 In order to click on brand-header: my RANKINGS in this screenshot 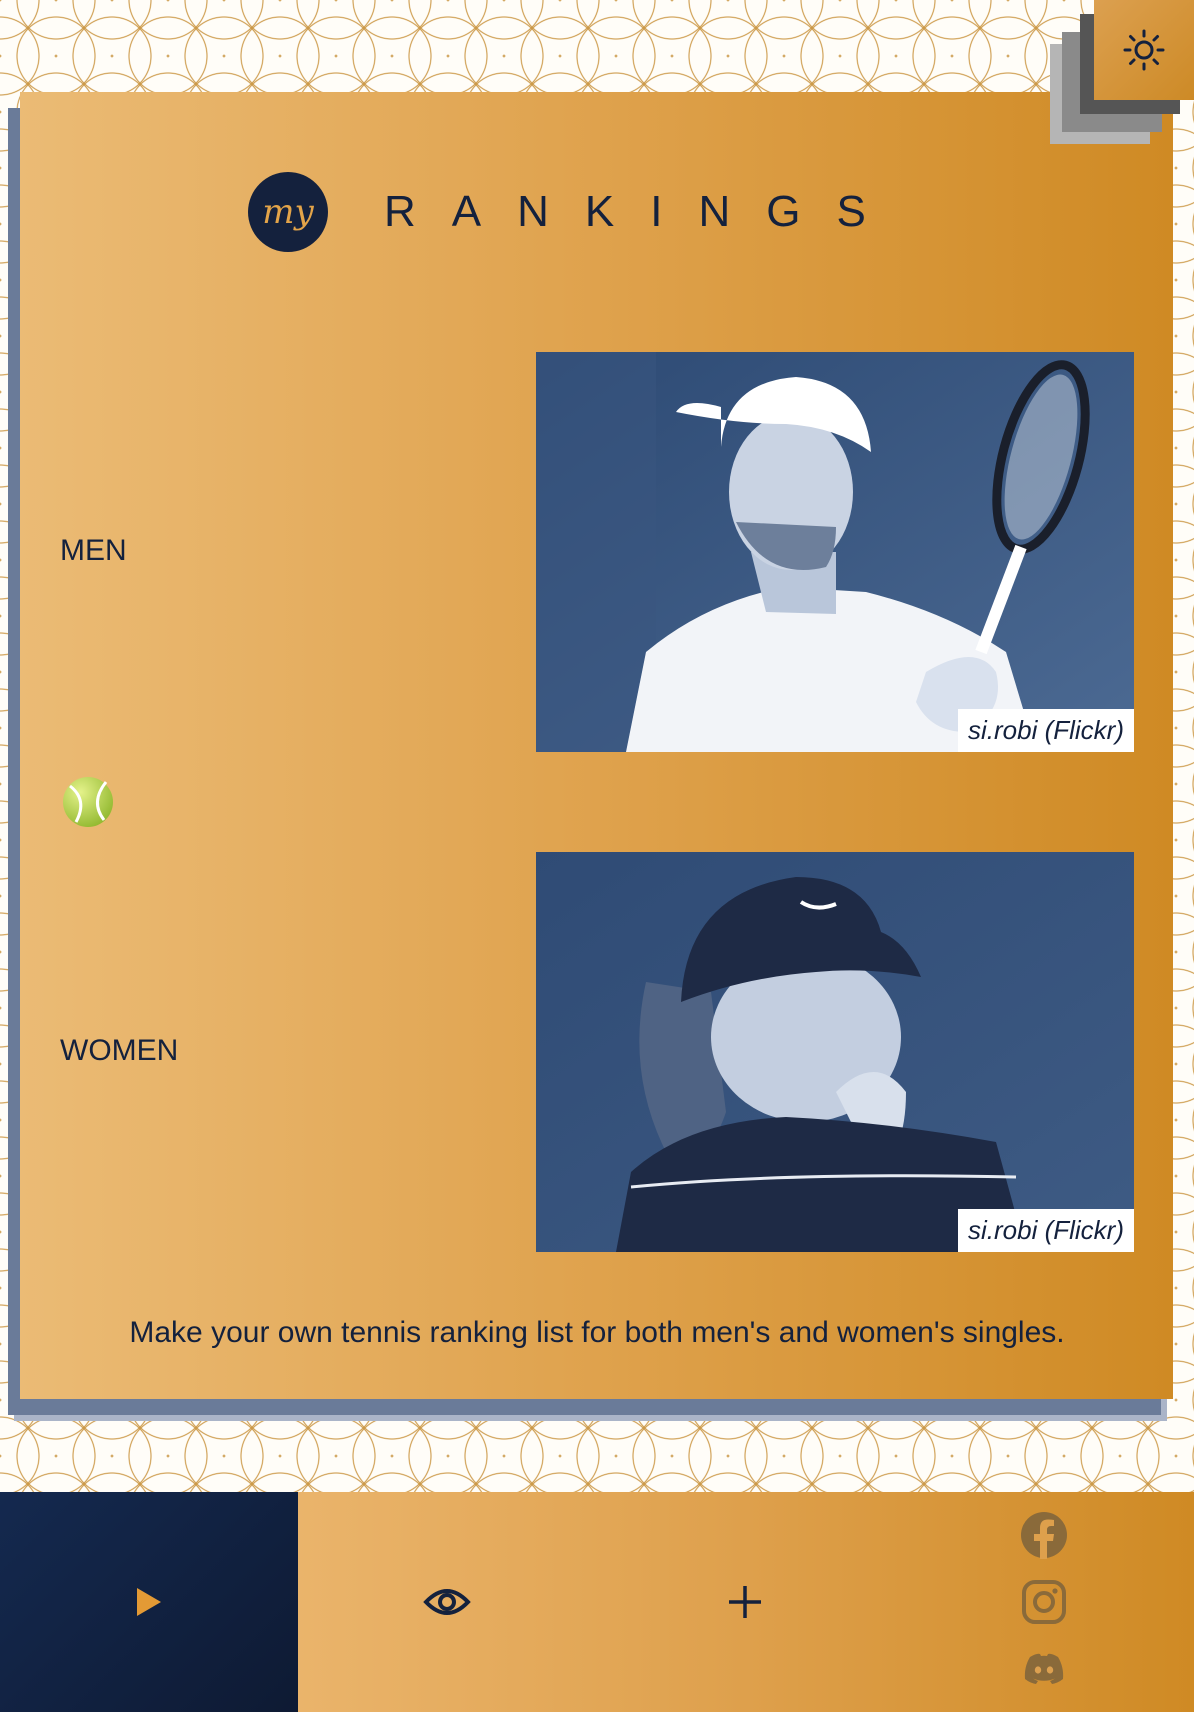, I will do `click(588, 212)`.